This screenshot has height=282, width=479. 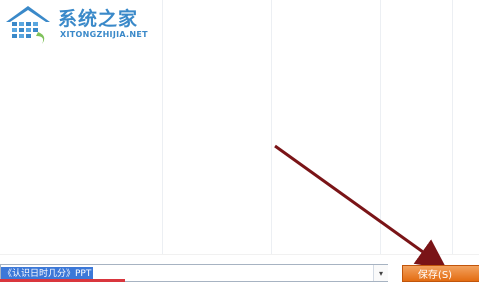 I want to click on watermark-logo: 系统之家 XITONGZHIJIA.NET, so click(x=87, y=24).